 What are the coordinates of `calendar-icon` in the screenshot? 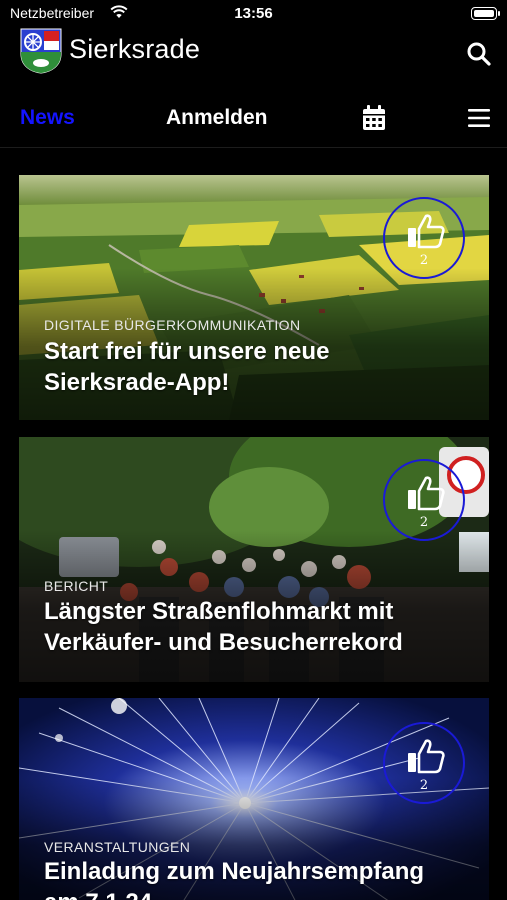 It's located at (374, 118).